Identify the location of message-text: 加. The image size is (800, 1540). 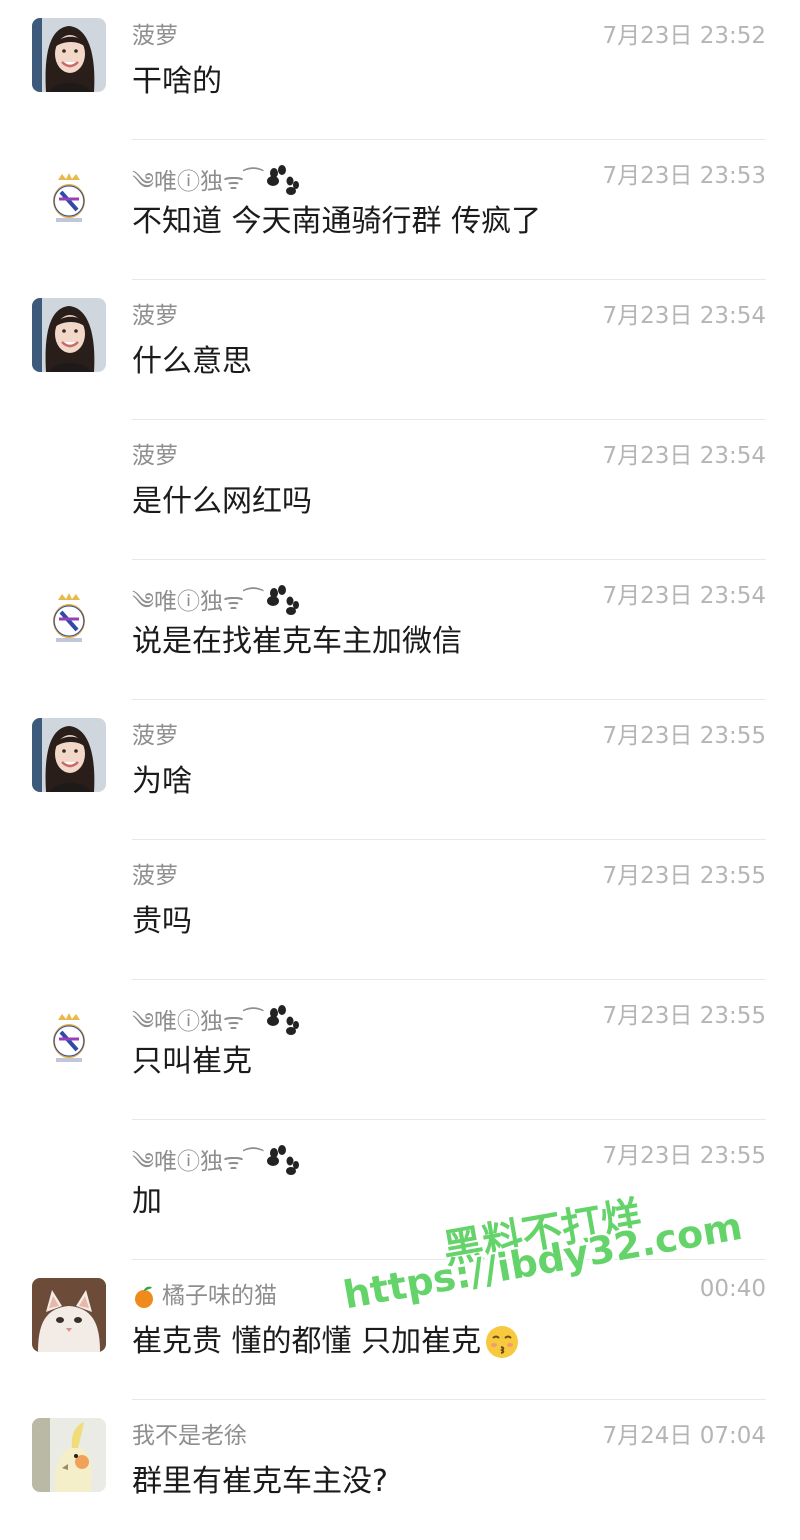
(147, 1198).